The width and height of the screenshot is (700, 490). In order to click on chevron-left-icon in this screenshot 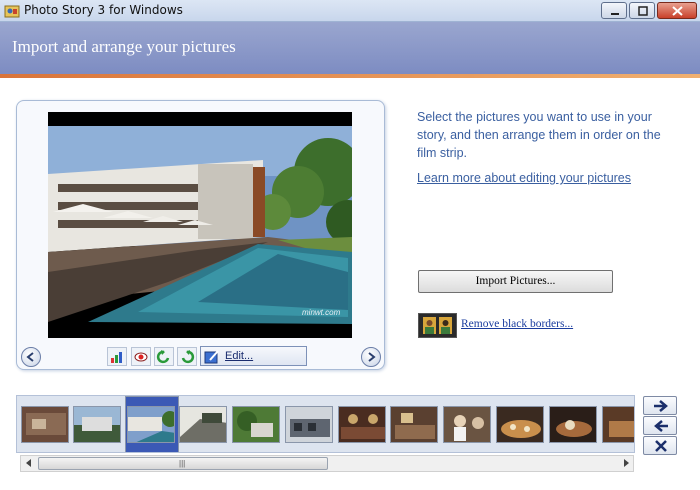, I will do `click(30, 357)`.